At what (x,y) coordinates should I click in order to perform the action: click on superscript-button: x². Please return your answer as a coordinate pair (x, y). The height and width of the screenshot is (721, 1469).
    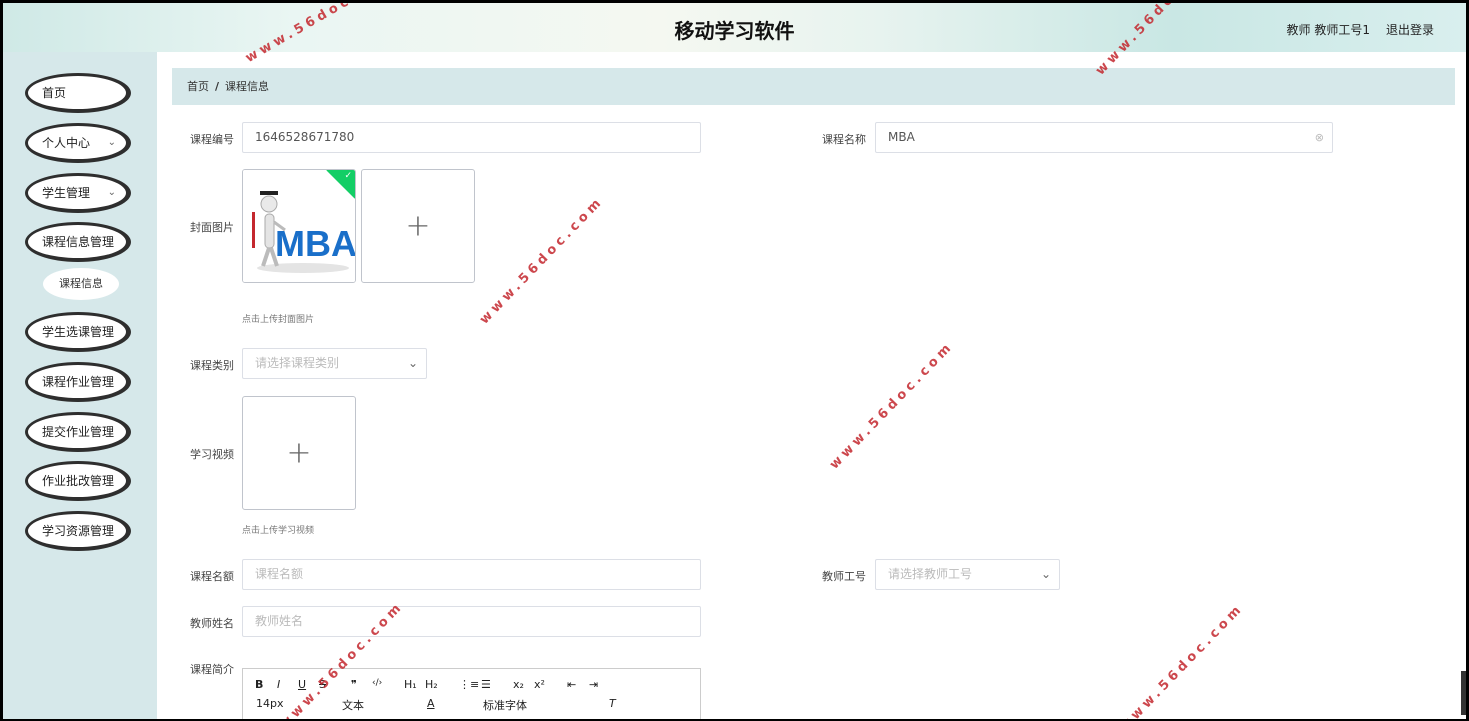
    Looking at the image, I should click on (539, 684).